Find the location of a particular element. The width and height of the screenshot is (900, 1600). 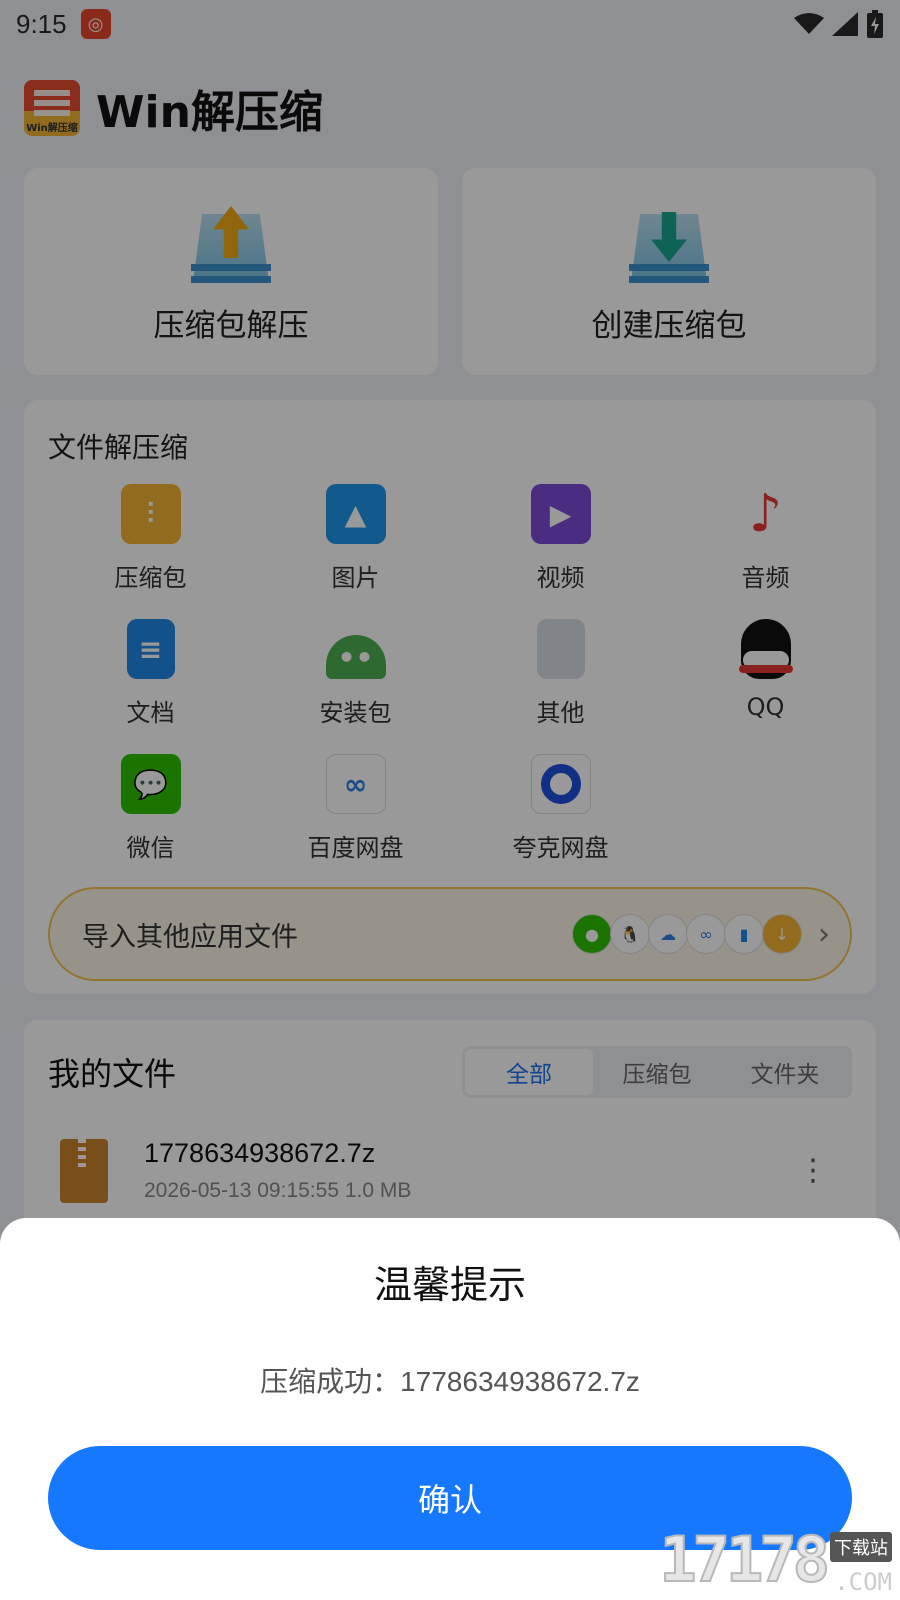

site-watermark: 17178 下载站 .COM is located at coordinates (775, 1559).